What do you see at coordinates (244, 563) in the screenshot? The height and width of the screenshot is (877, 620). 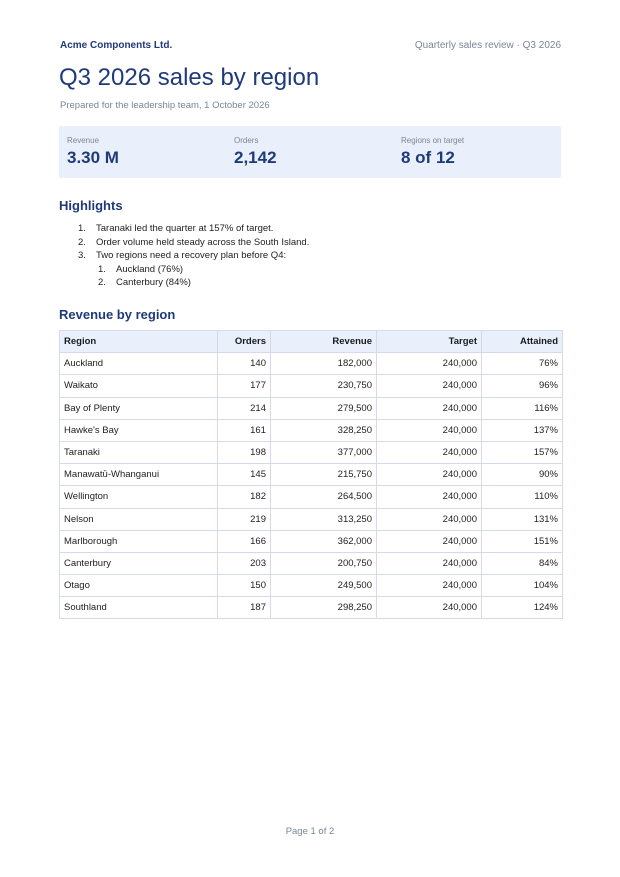 I see `orders-cell: 203` at bounding box center [244, 563].